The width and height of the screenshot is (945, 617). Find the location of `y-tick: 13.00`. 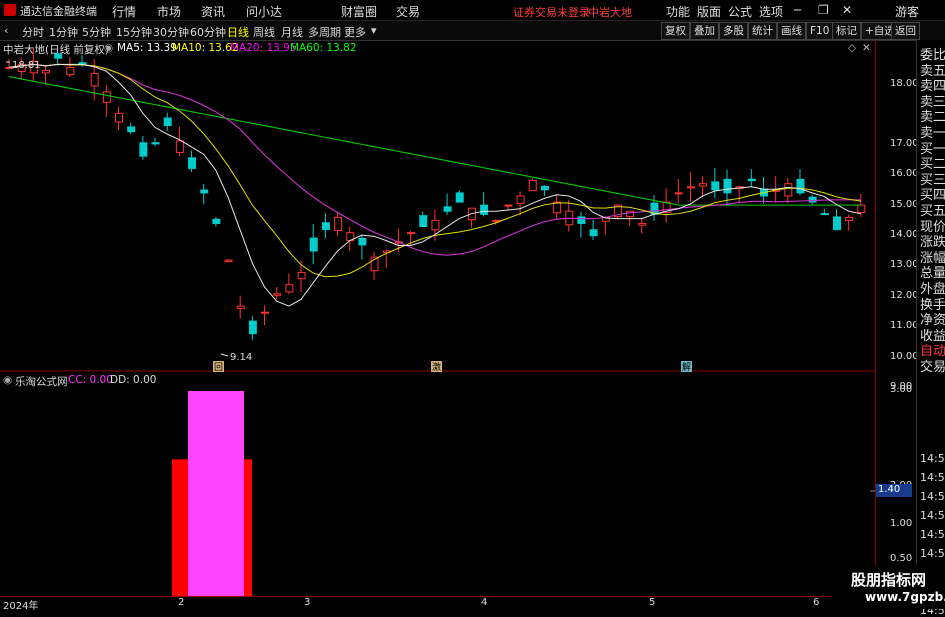

y-tick: 13.00 is located at coordinates (904, 264).